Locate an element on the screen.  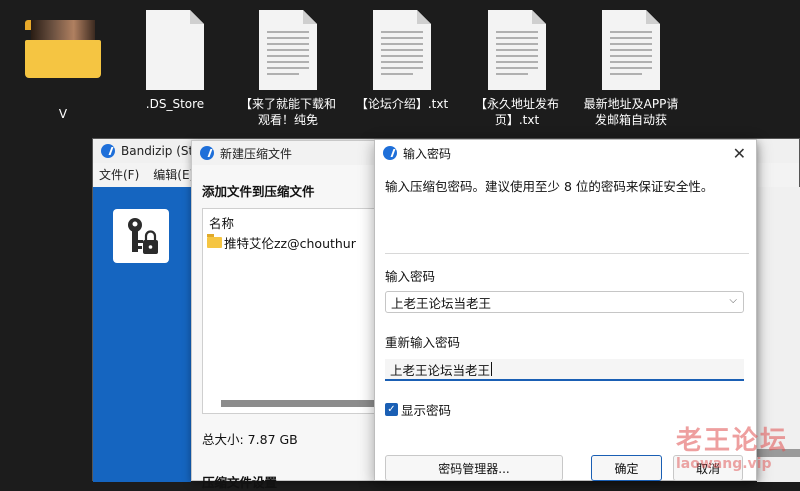
desktop-icon-label: V is located at coordinates (63, 114).